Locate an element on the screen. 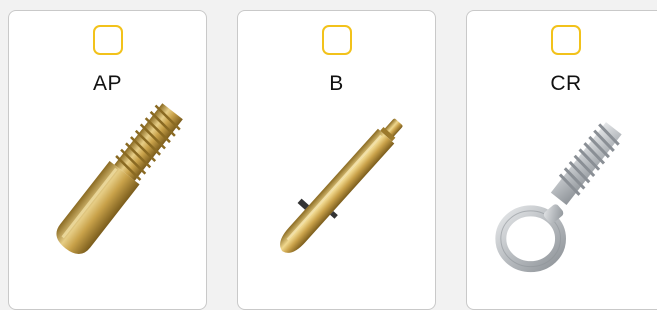 The width and height of the screenshot is (657, 310). option-checkbox-b is located at coordinates (336, 40).